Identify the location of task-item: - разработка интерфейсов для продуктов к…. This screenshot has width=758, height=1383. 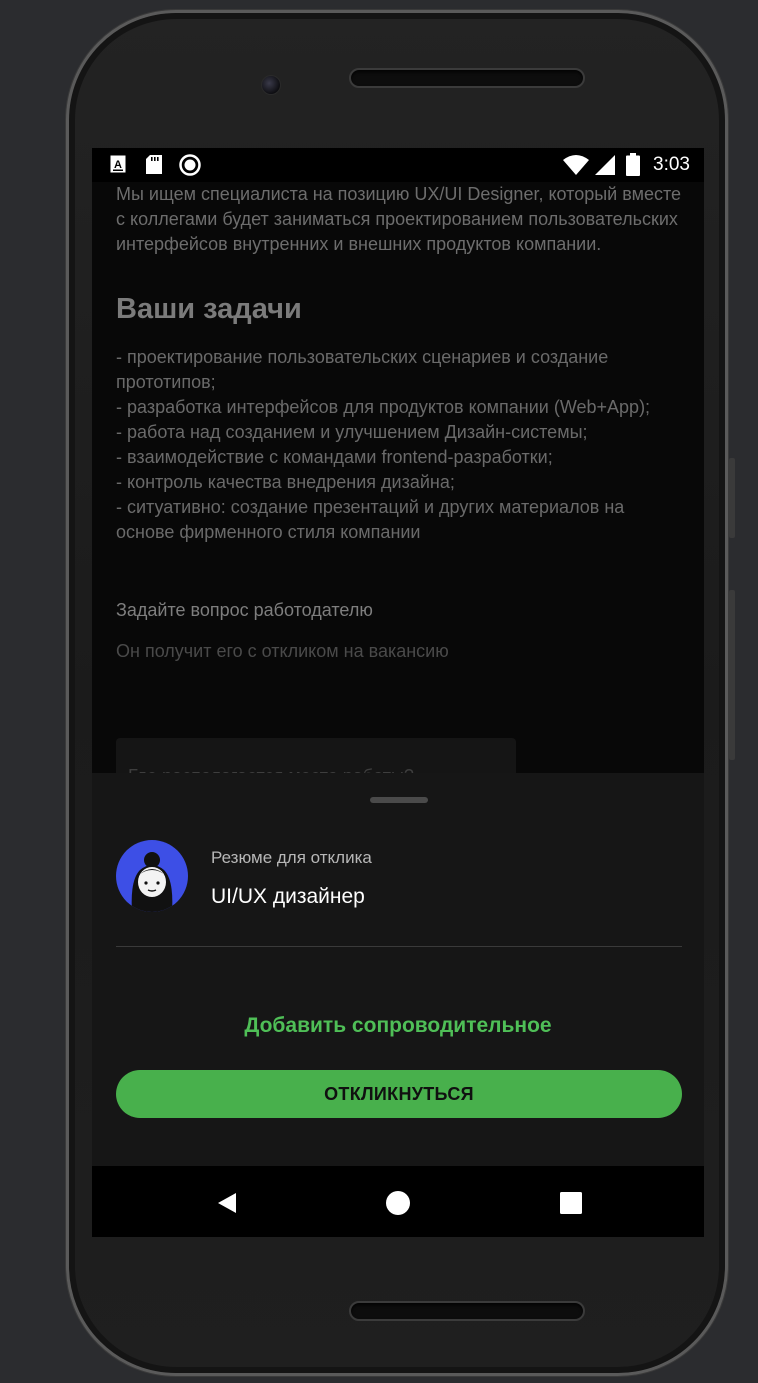
(383, 407).